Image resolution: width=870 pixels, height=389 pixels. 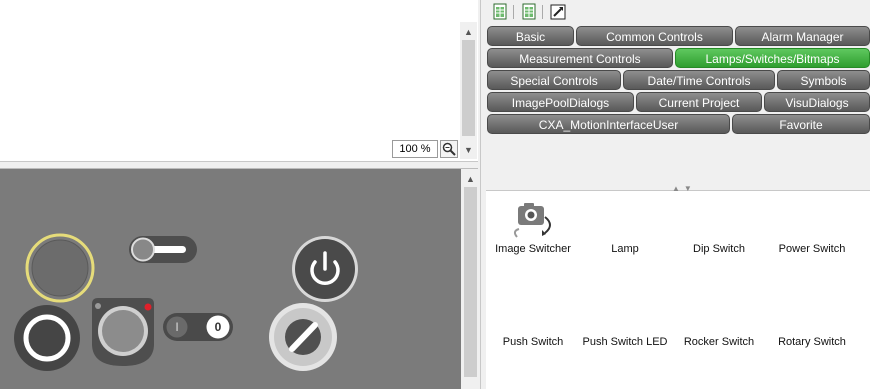 What do you see at coordinates (47, 338) in the screenshot?
I see `push-switch-widget` at bounding box center [47, 338].